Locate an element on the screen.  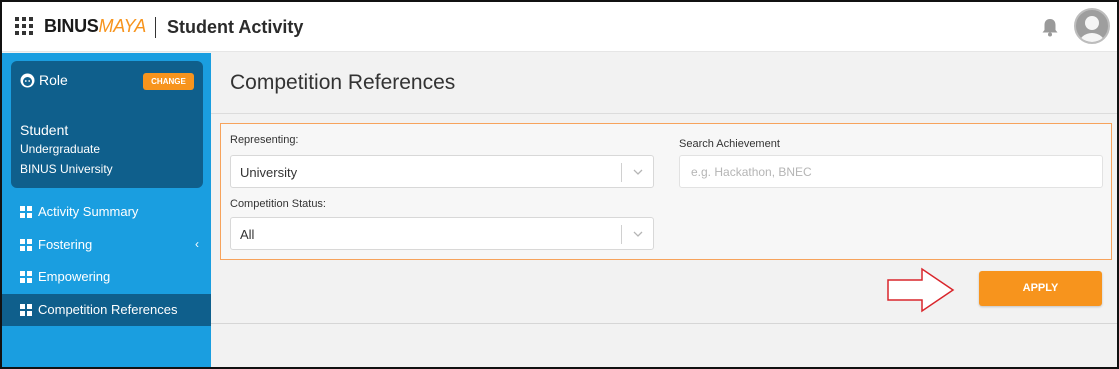
user-face-icon is located at coordinates (27, 80).